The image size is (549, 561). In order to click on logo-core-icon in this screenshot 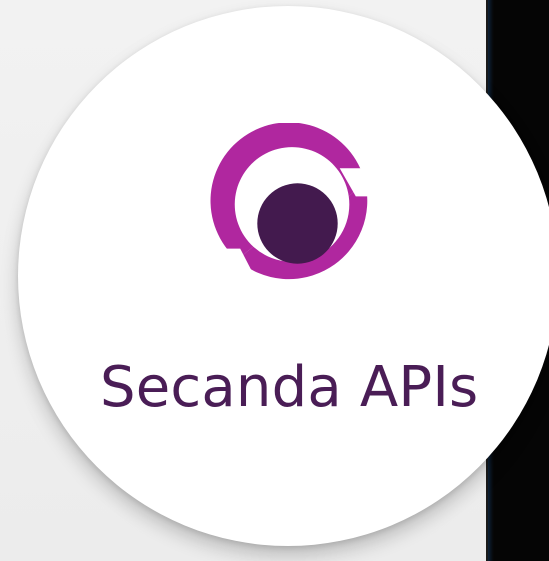, I will do `click(297, 223)`.